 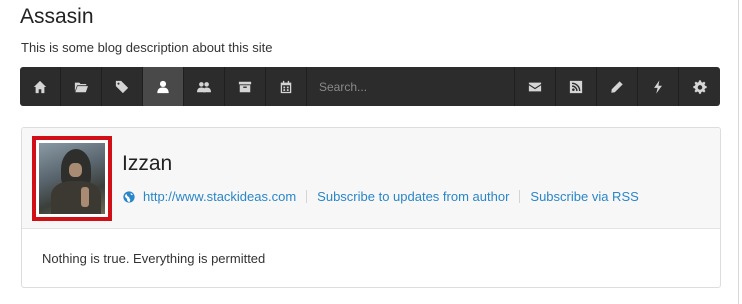 I want to click on archive-icon, so click(x=245, y=86).